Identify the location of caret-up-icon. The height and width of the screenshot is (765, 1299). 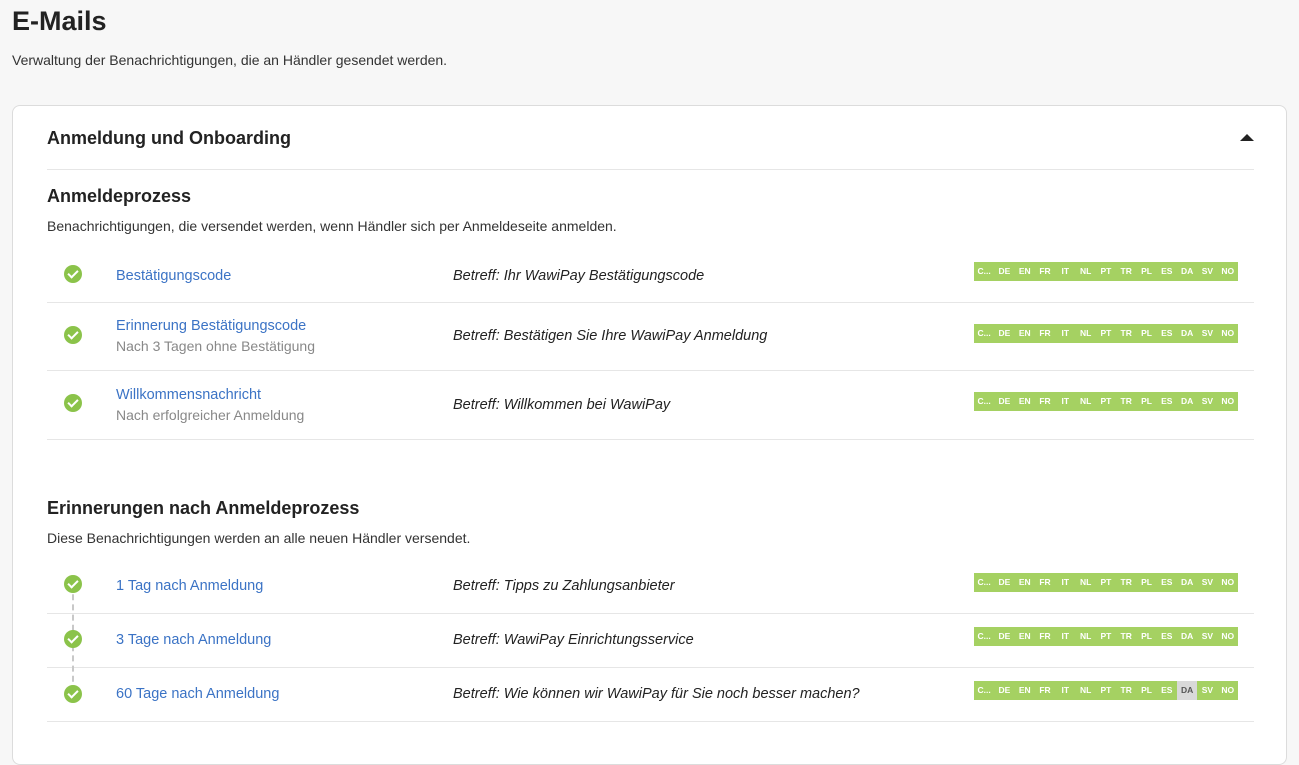
(1247, 137).